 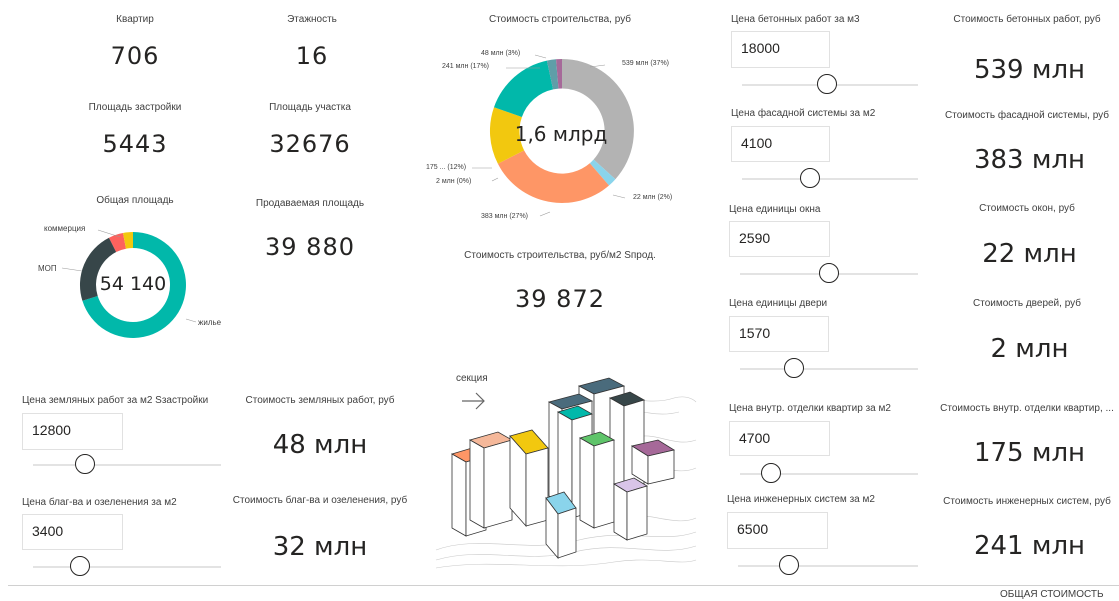 What do you see at coordinates (505, 216) in the screenshot?
I see `facade-data-label: 383 млн (27%)` at bounding box center [505, 216].